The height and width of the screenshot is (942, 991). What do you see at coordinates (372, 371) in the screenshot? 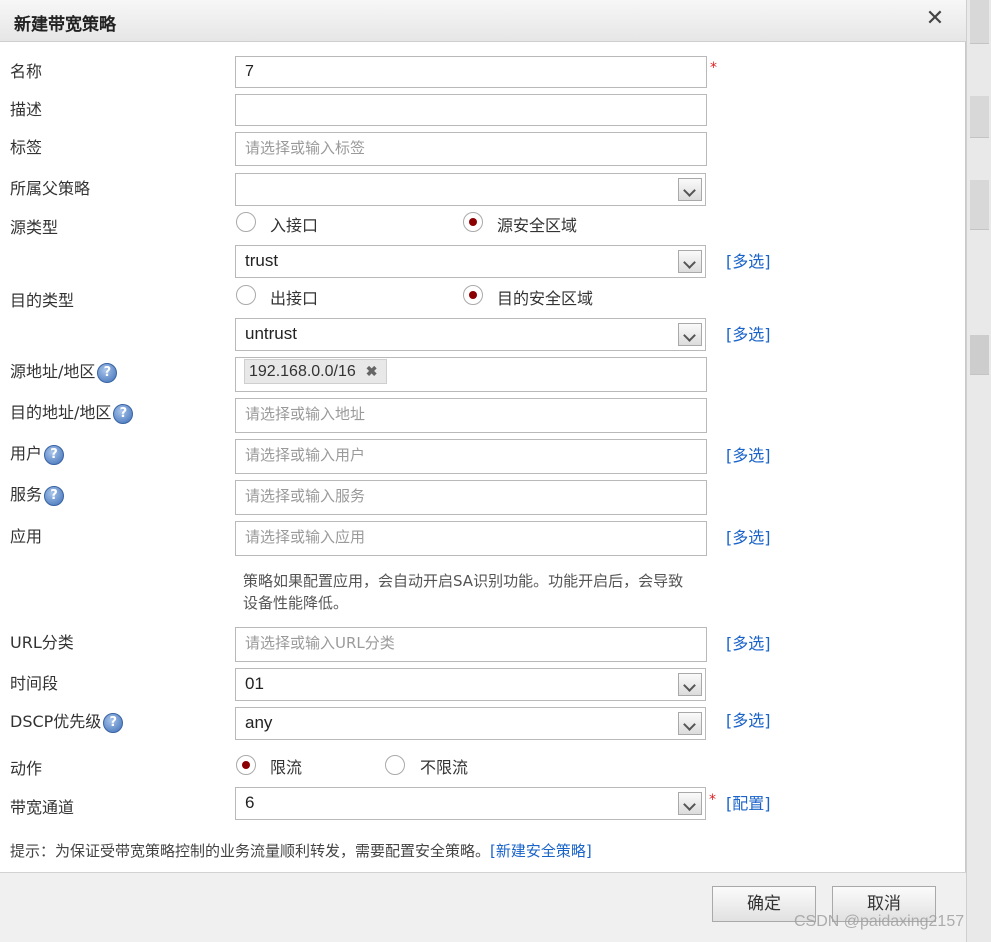
I see `remove-tag-icon: ✖` at bounding box center [372, 371].